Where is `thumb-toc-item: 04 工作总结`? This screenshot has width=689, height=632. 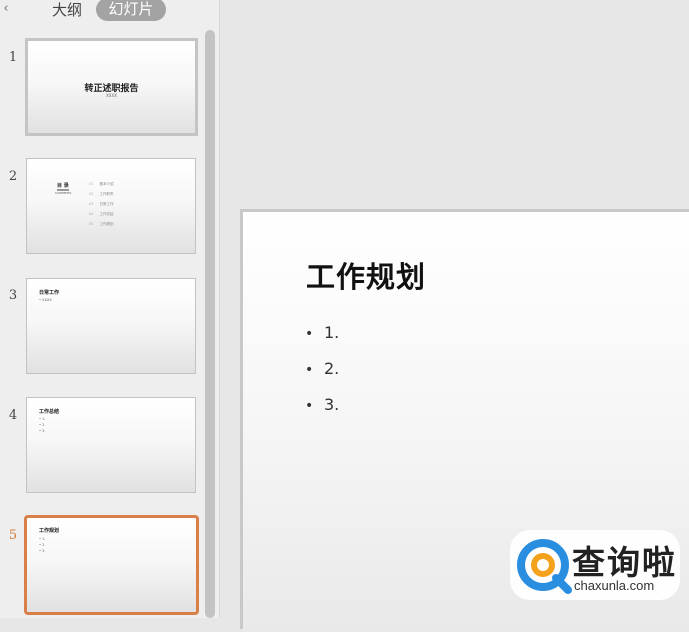
thumb-toc-item: 04 工作总结 is located at coordinates (101, 214).